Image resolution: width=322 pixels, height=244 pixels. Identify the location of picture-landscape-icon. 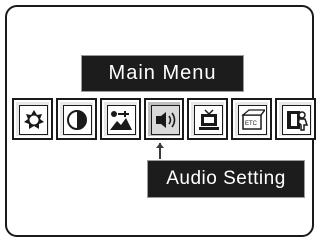
(121, 120).